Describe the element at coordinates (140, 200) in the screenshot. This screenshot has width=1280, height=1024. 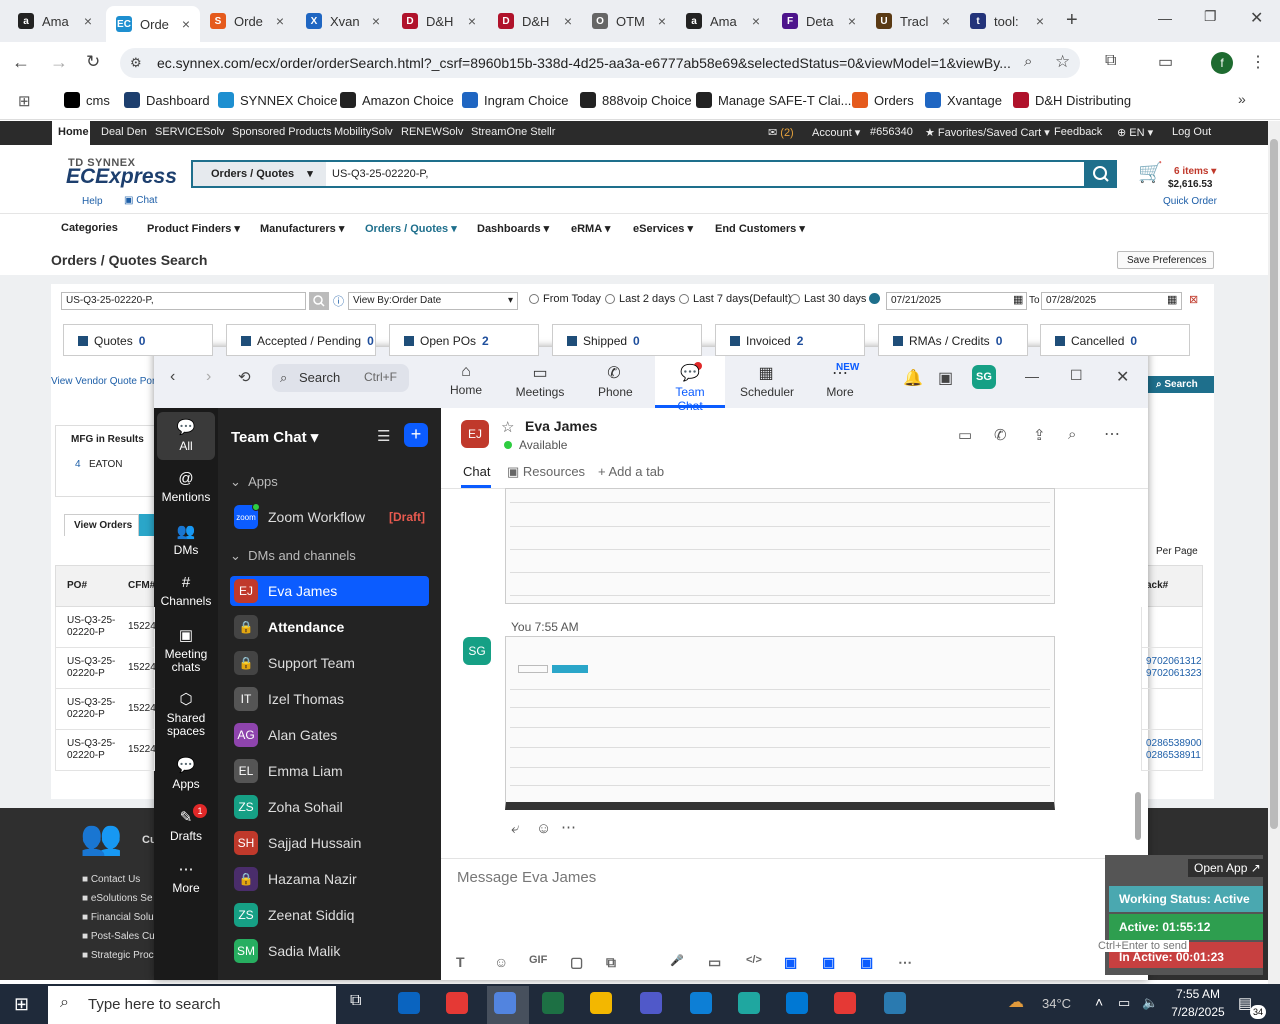
I see `chat-link: ▣ Chat` at that location.